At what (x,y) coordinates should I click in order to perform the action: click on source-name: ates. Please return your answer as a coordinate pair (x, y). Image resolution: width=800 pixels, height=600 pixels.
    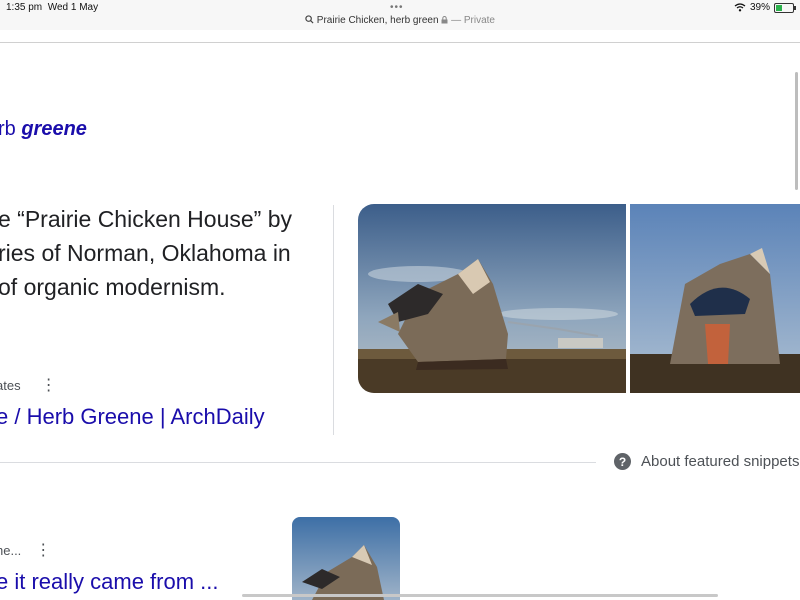
    Looking at the image, I should click on (10, 385).